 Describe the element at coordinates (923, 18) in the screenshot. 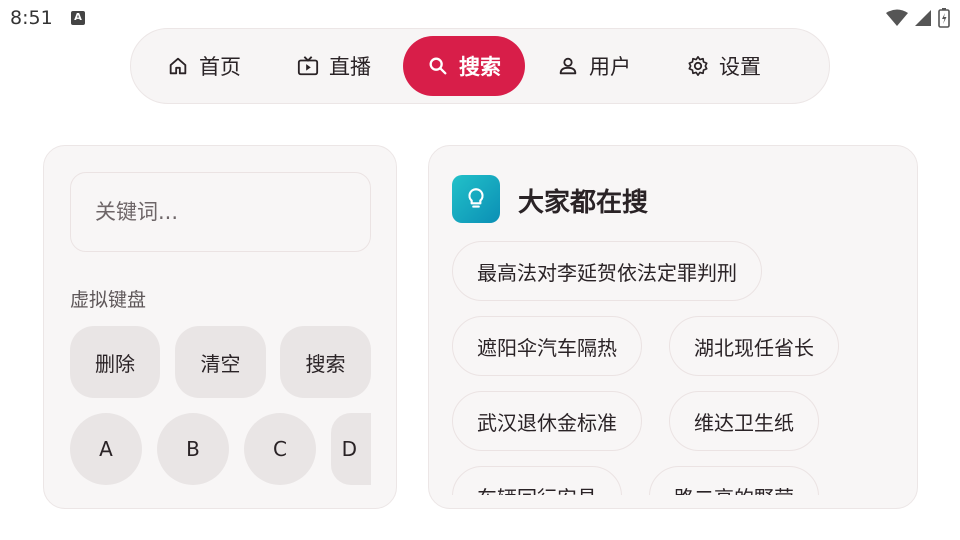

I see `signal-icon` at that location.